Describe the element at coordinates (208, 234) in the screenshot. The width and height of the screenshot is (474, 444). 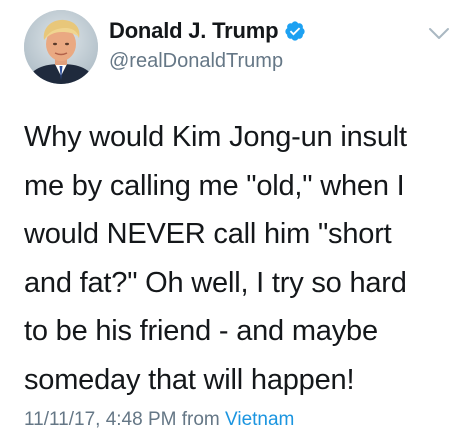
I see `tweet-text-line: would NEVER call him "short` at that location.